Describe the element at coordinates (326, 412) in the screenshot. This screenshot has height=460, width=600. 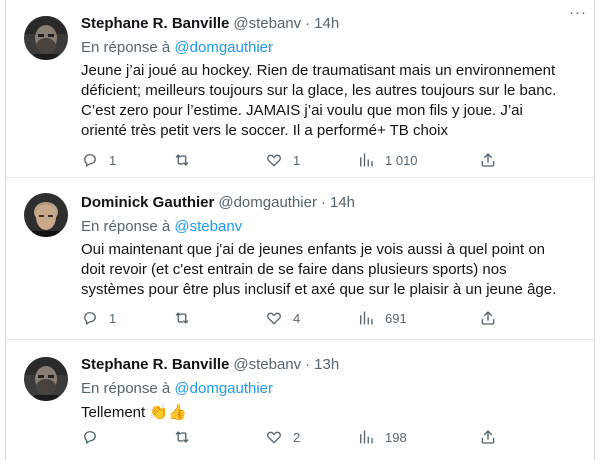
I see `tweet-text: Tellement 👏👍` at that location.